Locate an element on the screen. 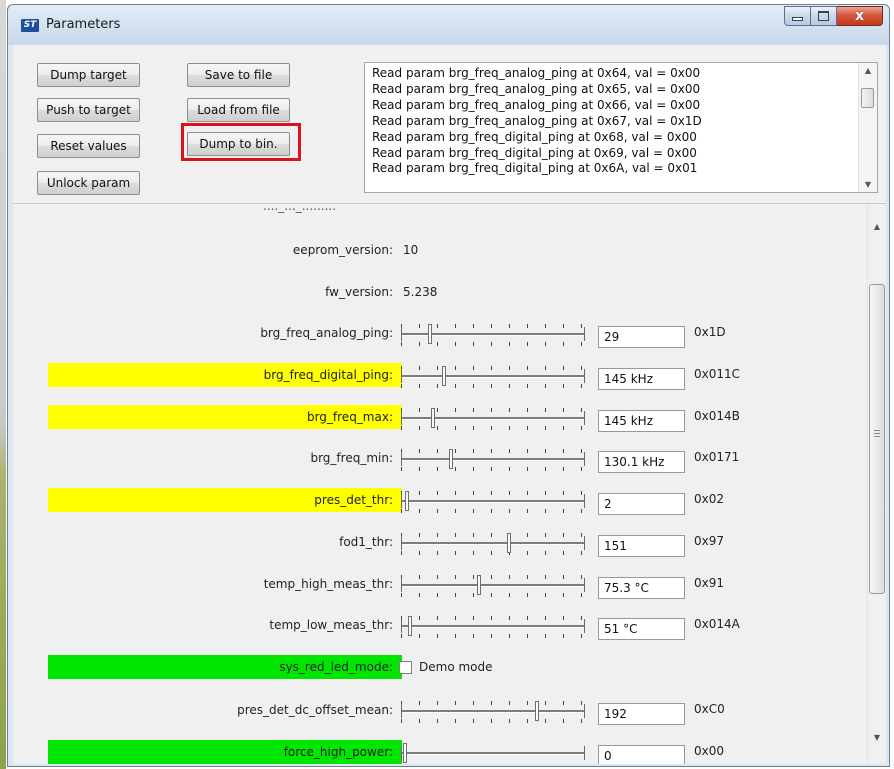 The width and height of the screenshot is (894, 769). param-hex-value: 0x1D is located at coordinates (710, 332).